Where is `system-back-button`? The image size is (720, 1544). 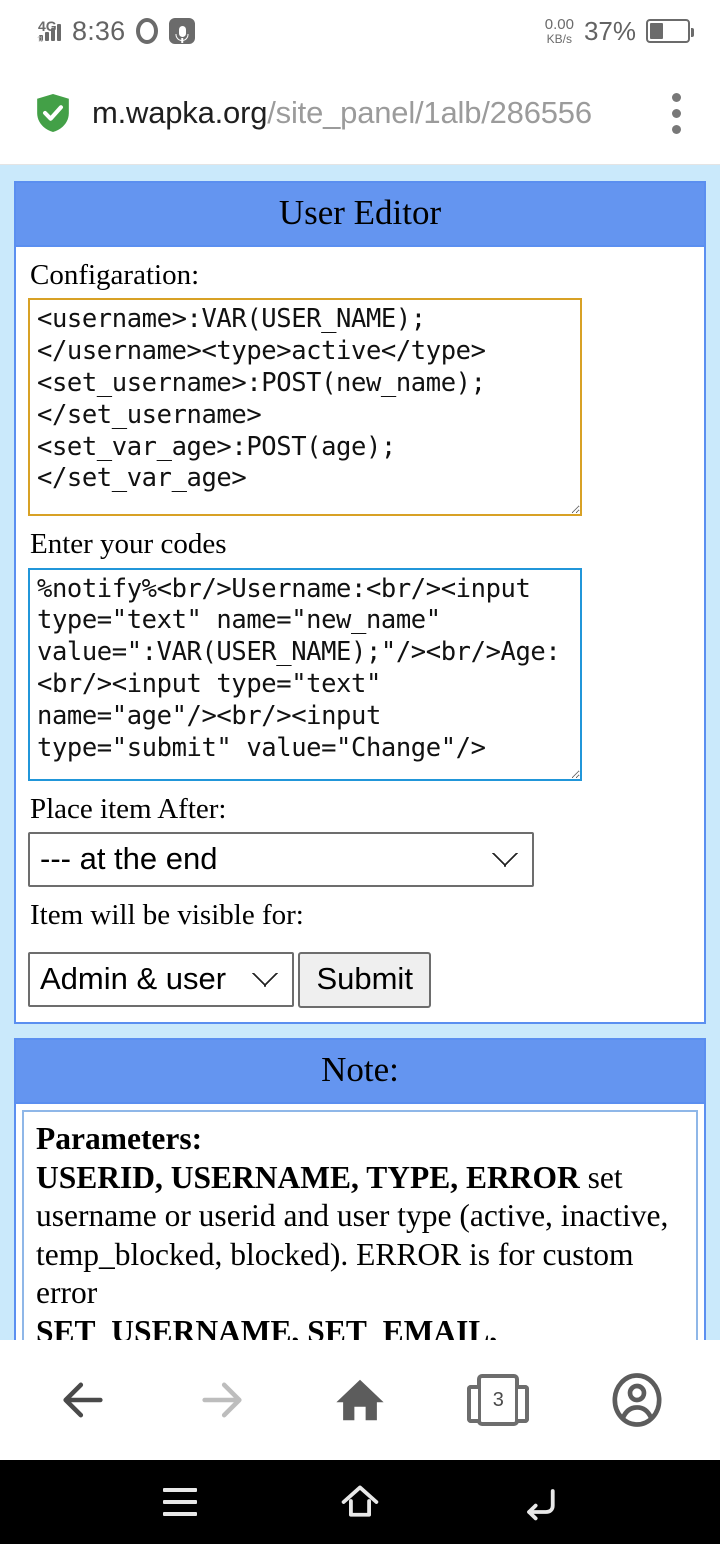 system-back-button is located at coordinates (540, 1502).